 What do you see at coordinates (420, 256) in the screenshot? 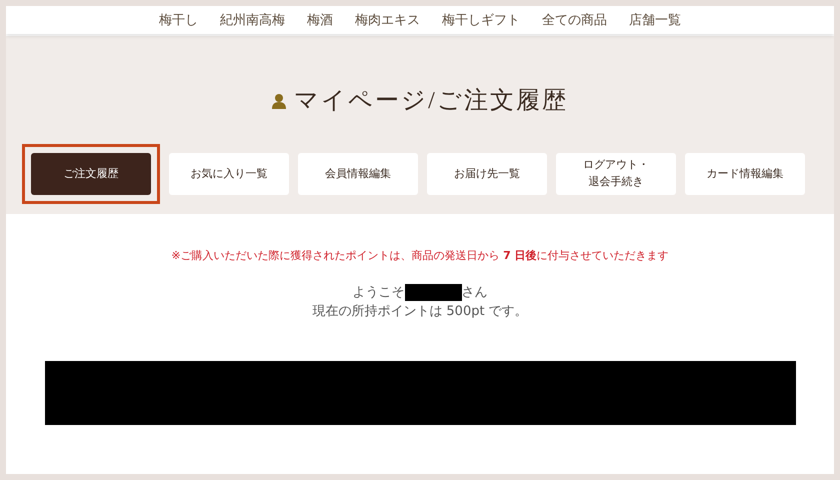
I see `notice-text: ※ご購入いただいた際に獲得されたポイントは、商品の発送日から 7 日後に付与させていただきます` at bounding box center [420, 256].